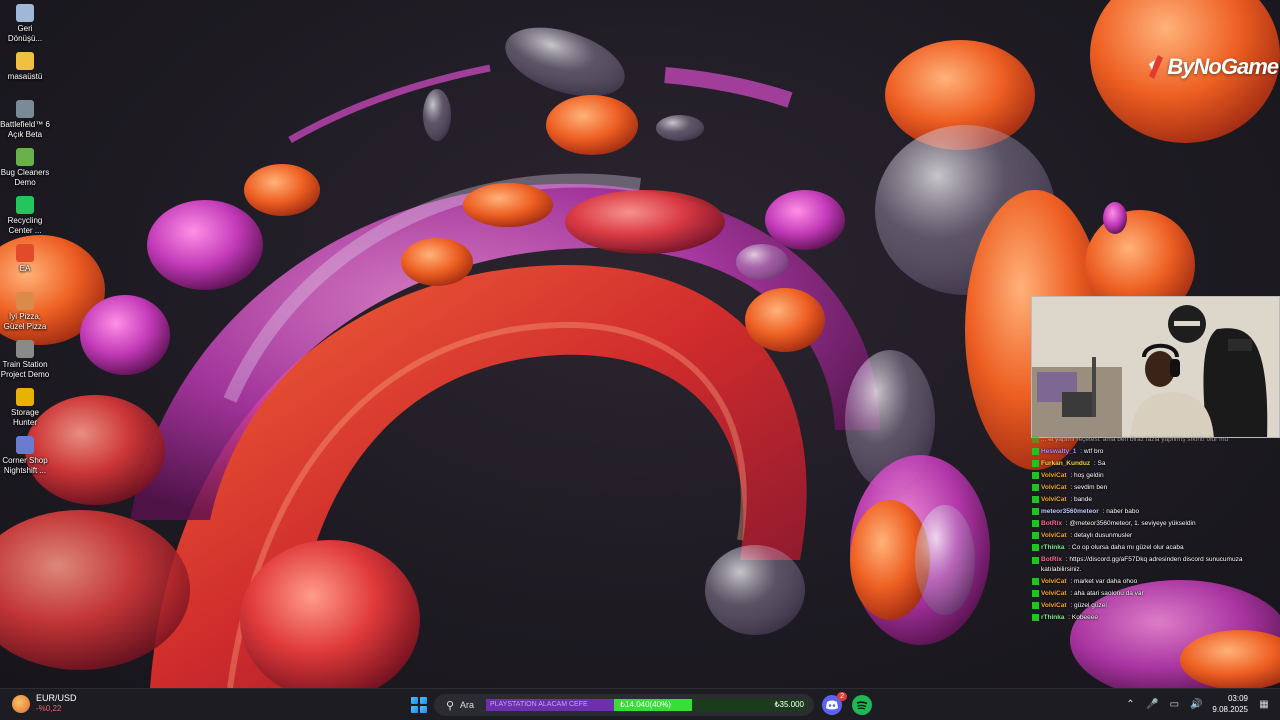  I want to click on chat-text: sevdim ben, so click(1090, 487).